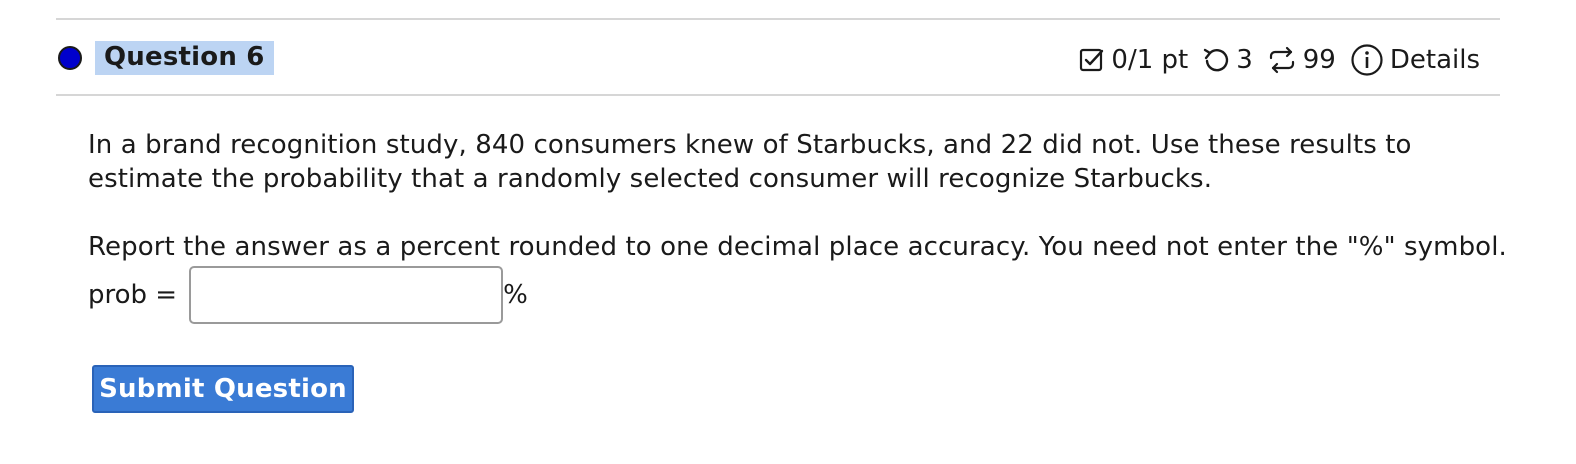 The width and height of the screenshot is (1576, 464). What do you see at coordinates (133, 295) in the screenshot?
I see `answer-label: prob =` at bounding box center [133, 295].